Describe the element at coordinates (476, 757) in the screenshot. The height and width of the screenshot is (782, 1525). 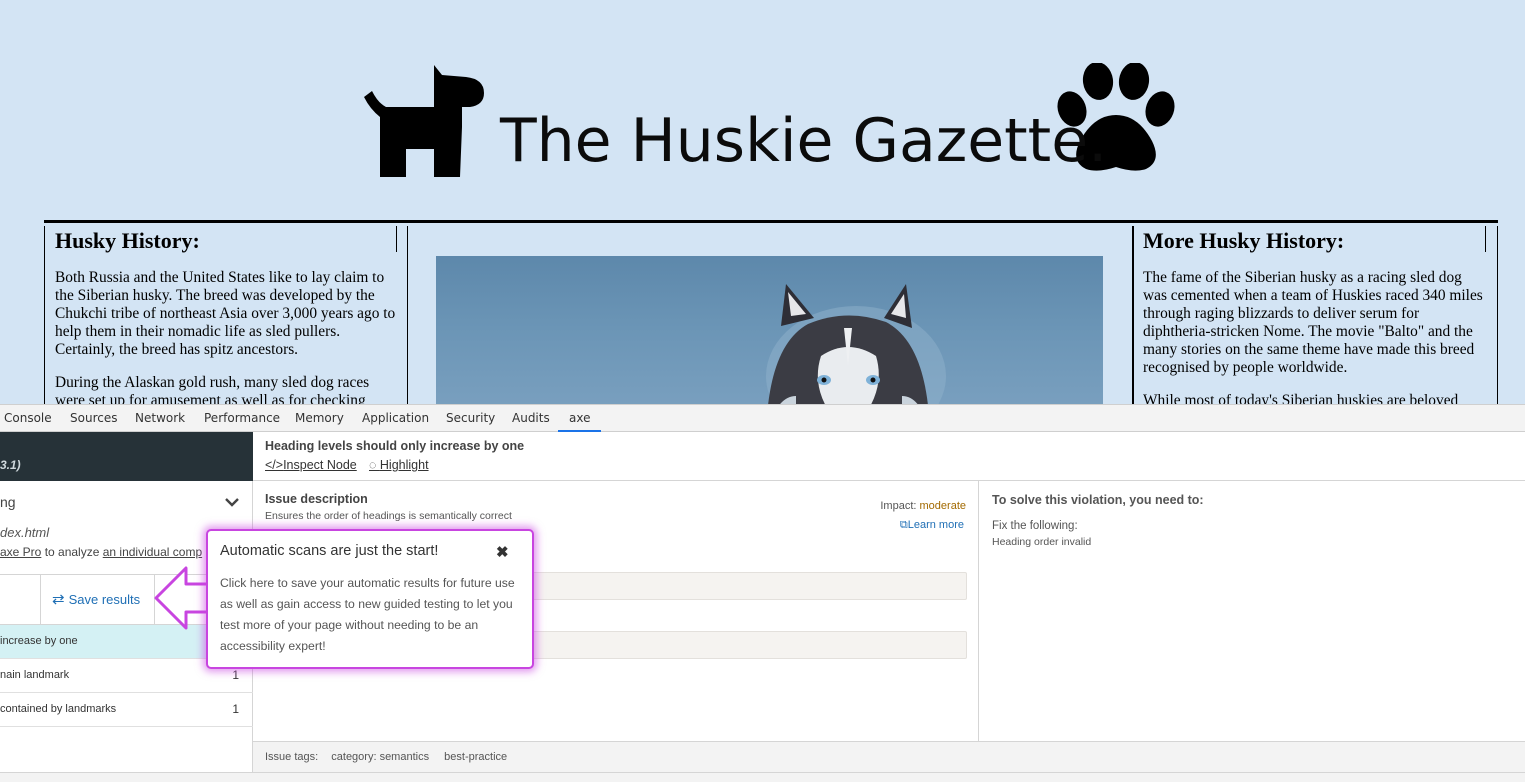
I see `issue-tag: best-practice` at that location.